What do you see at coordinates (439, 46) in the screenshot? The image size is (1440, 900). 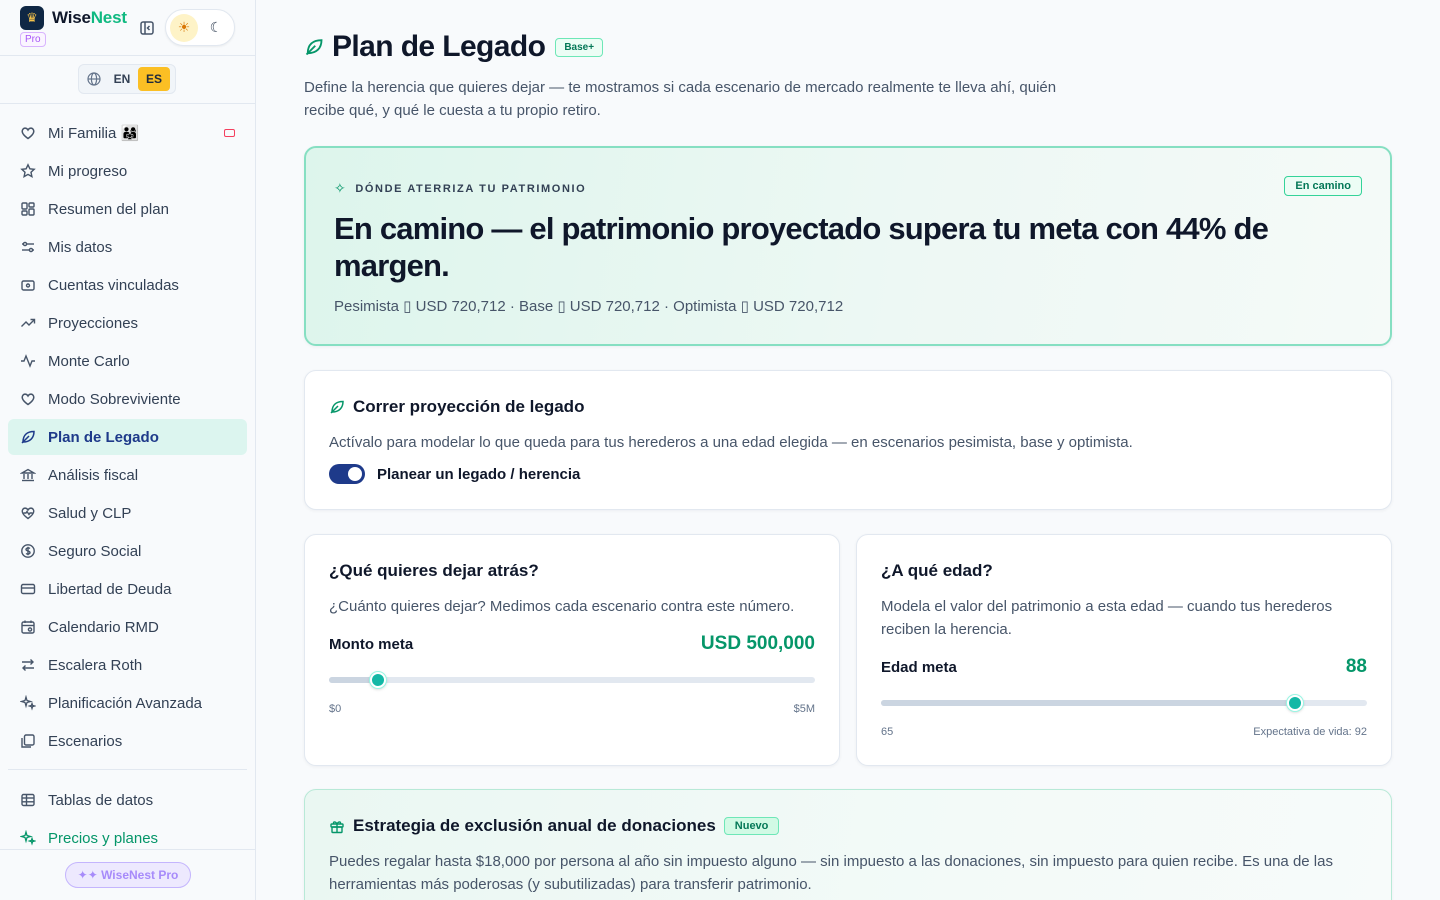 I see `page-title: Plan de Legado` at bounding box center [439, 46].